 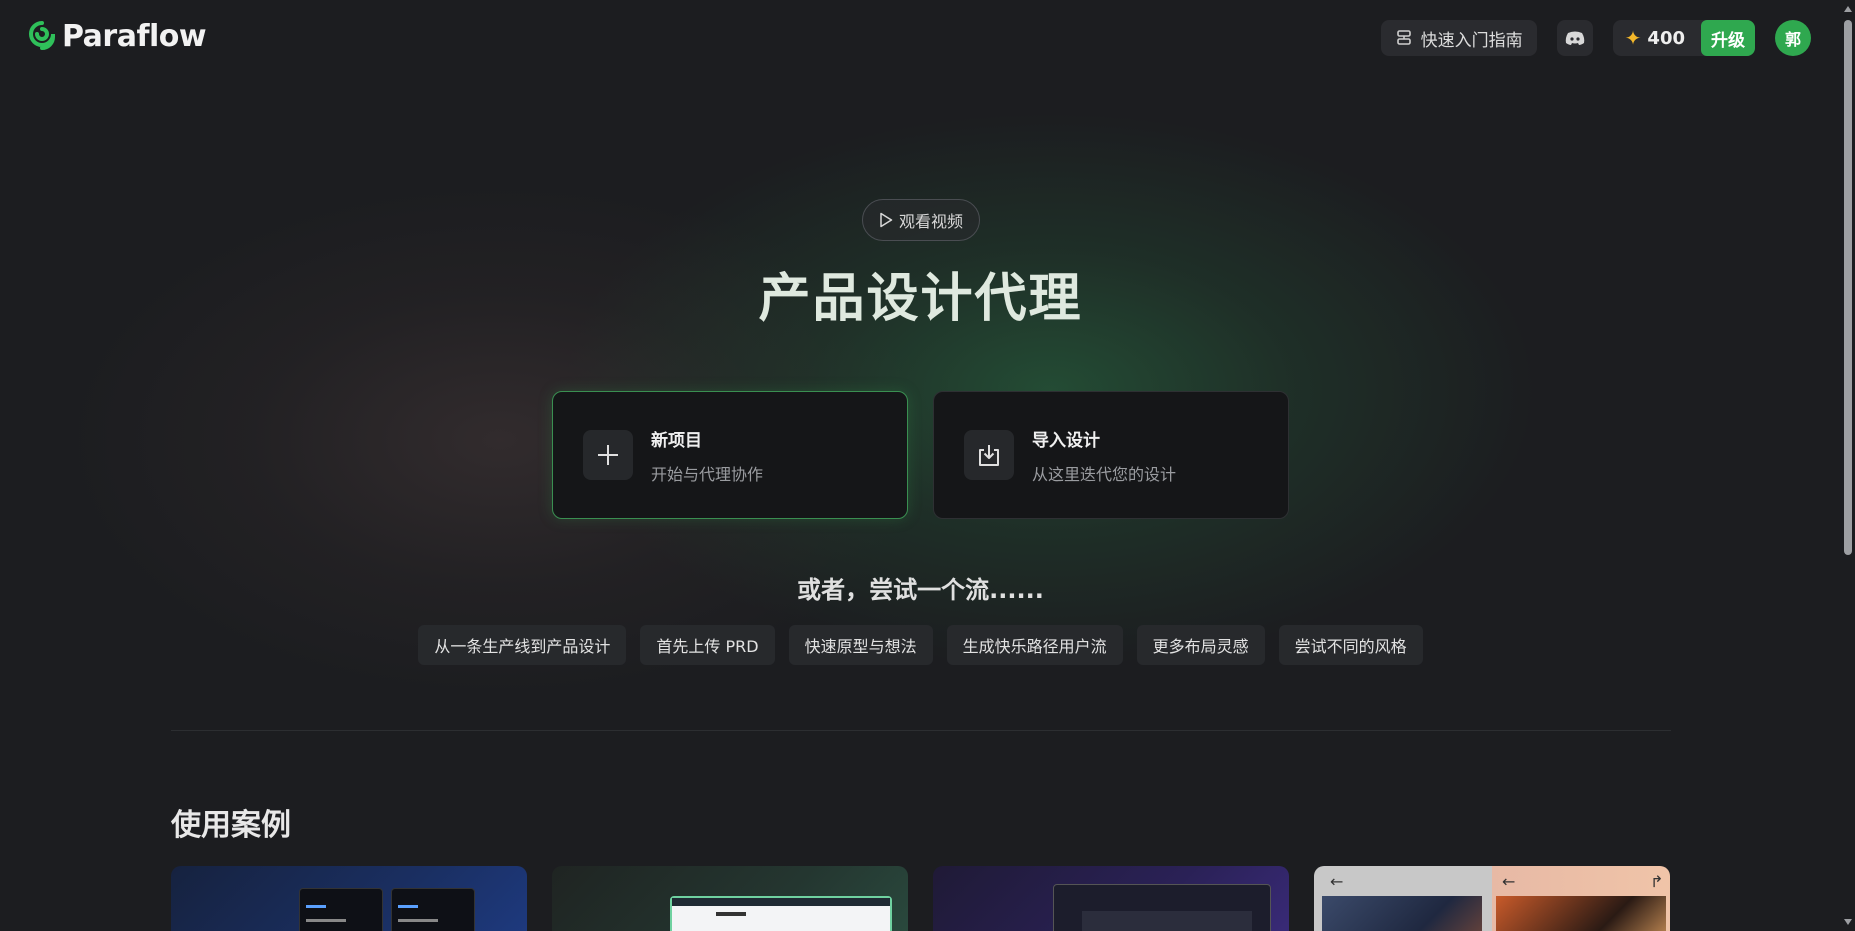 What do you see at coordinates (1848, 922) in the screenshot?
I see `scroll-down-arrow-icon` at bounding box center [1848, 922].